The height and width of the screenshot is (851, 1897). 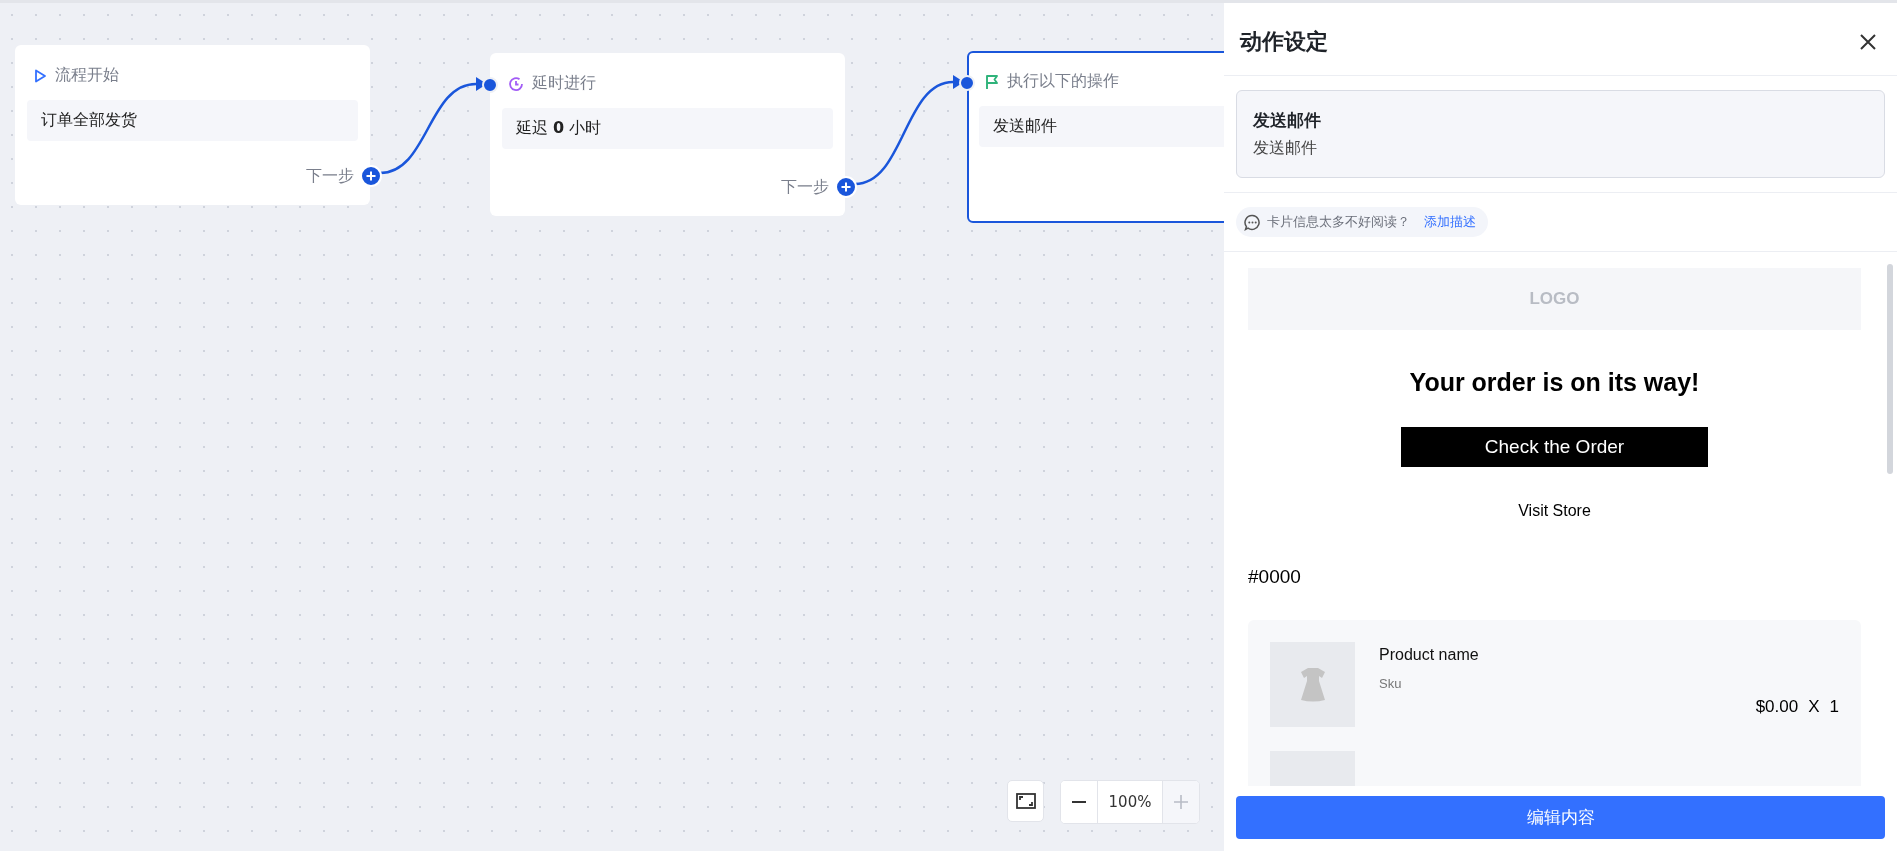 I want to click on hint-text: 卡片信息太多不好阅读？, so click(x=1338, y=222).